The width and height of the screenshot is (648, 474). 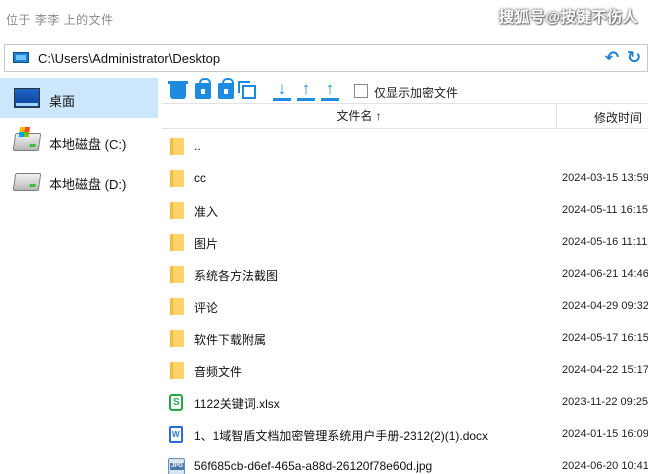 I want to click on file-time: 2024-06-20 10:41, so click(x=605, y=466).